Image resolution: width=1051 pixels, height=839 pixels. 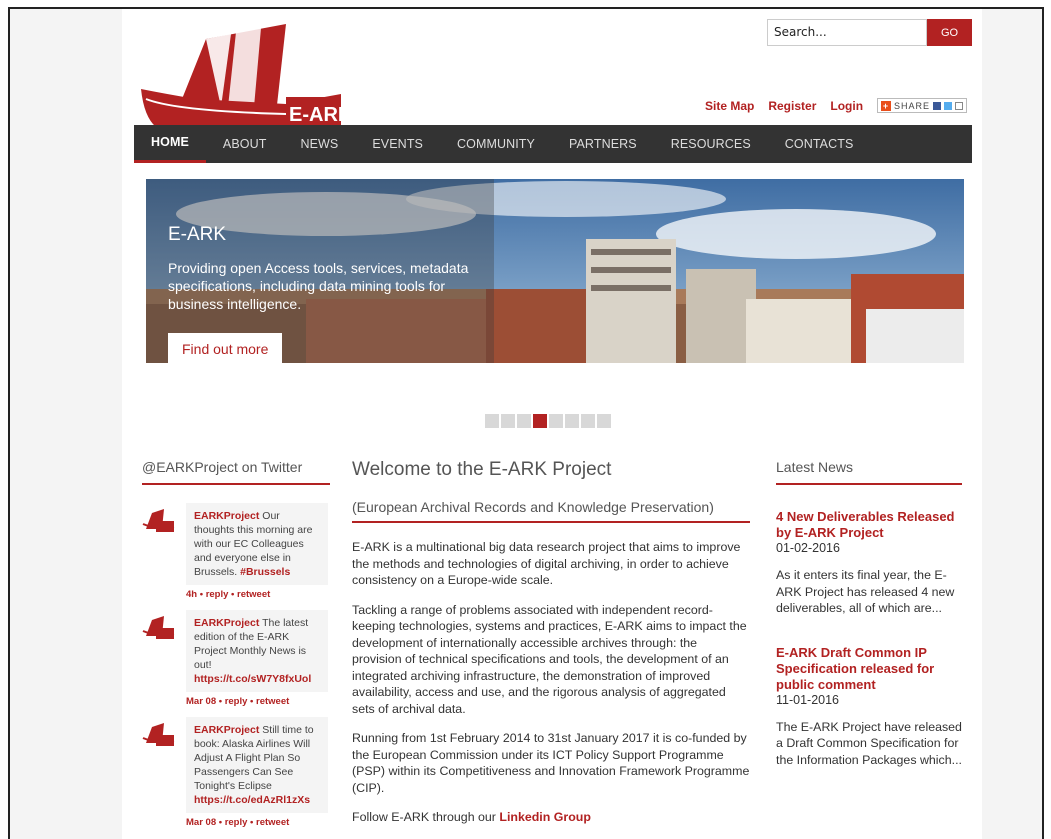 I want to click on tweet-link: #Brussels, so click(x=265, y=572).